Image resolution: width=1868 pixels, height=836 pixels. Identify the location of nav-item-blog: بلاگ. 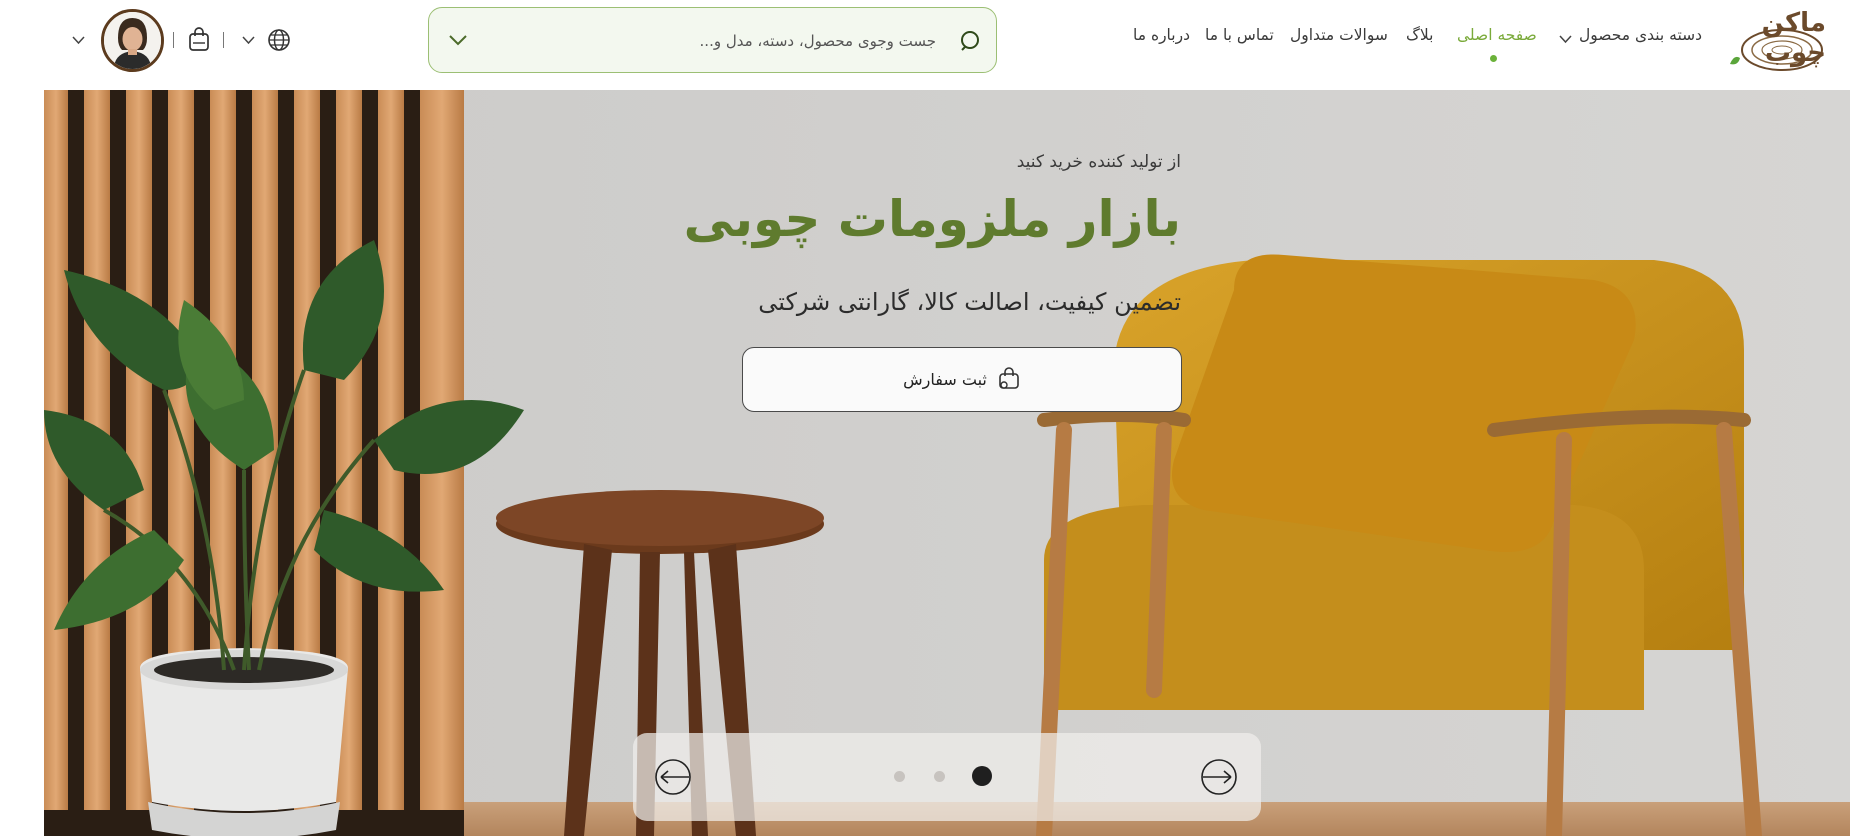
(1419, 35).